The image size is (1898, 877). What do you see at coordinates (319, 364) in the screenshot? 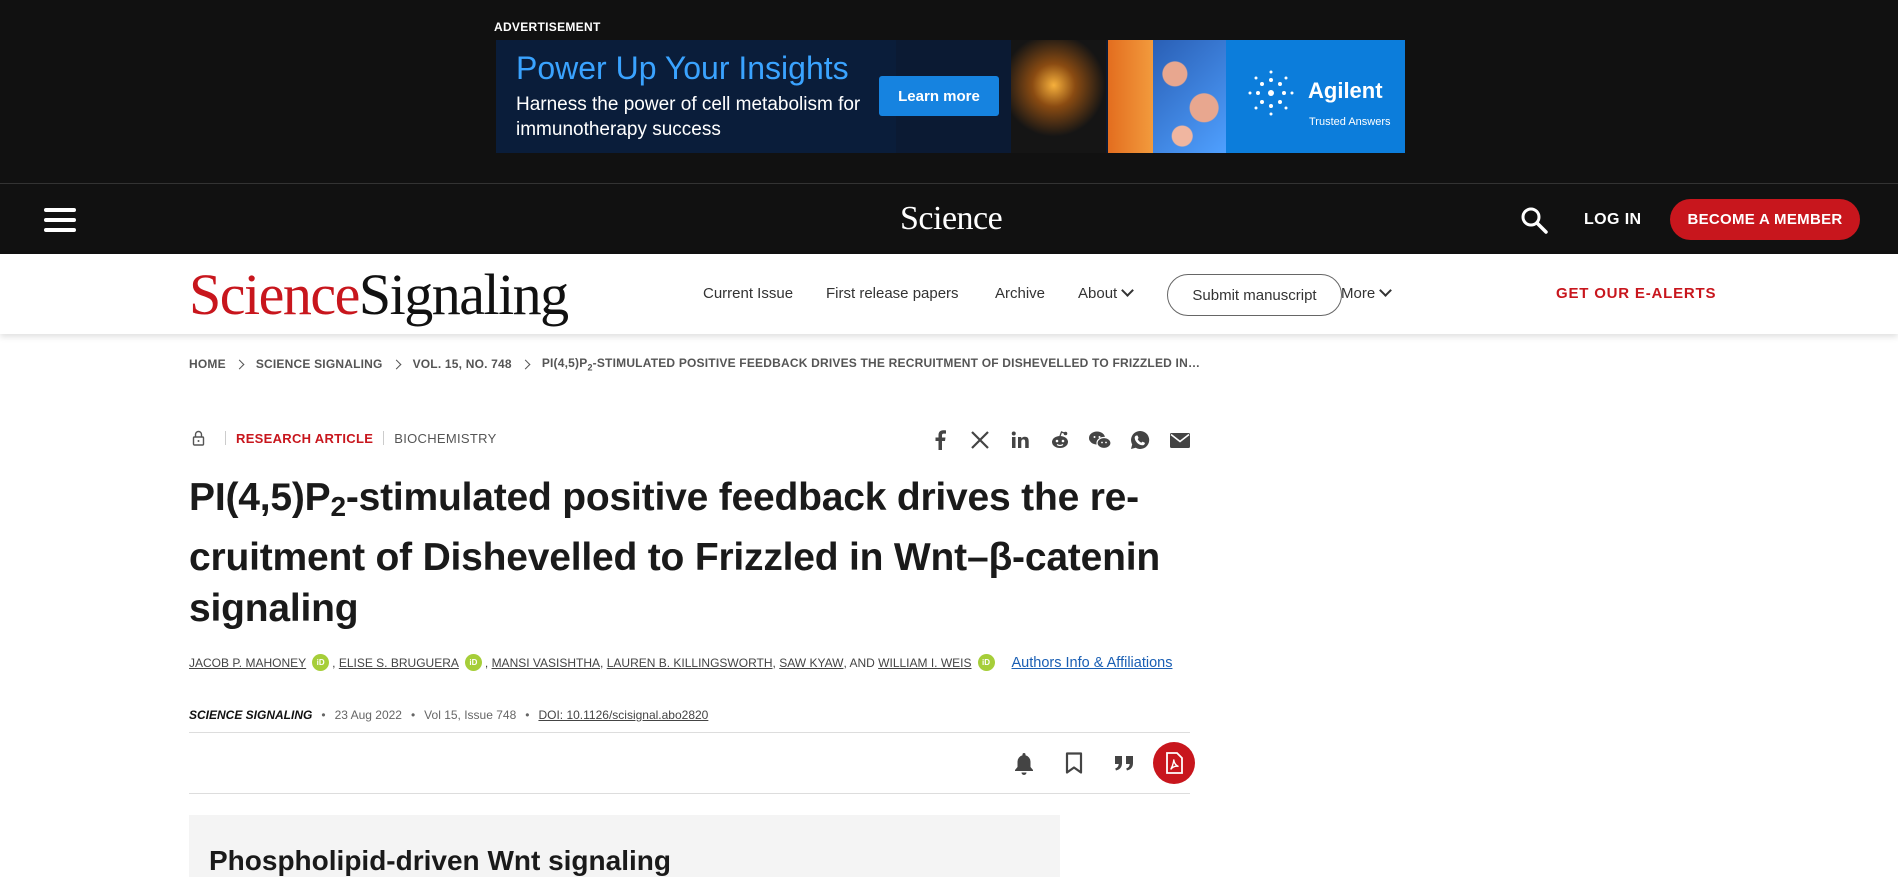
I see `breadcrumb-journal: SCIENCE SIGNALING` at bounding box center [319, 364].